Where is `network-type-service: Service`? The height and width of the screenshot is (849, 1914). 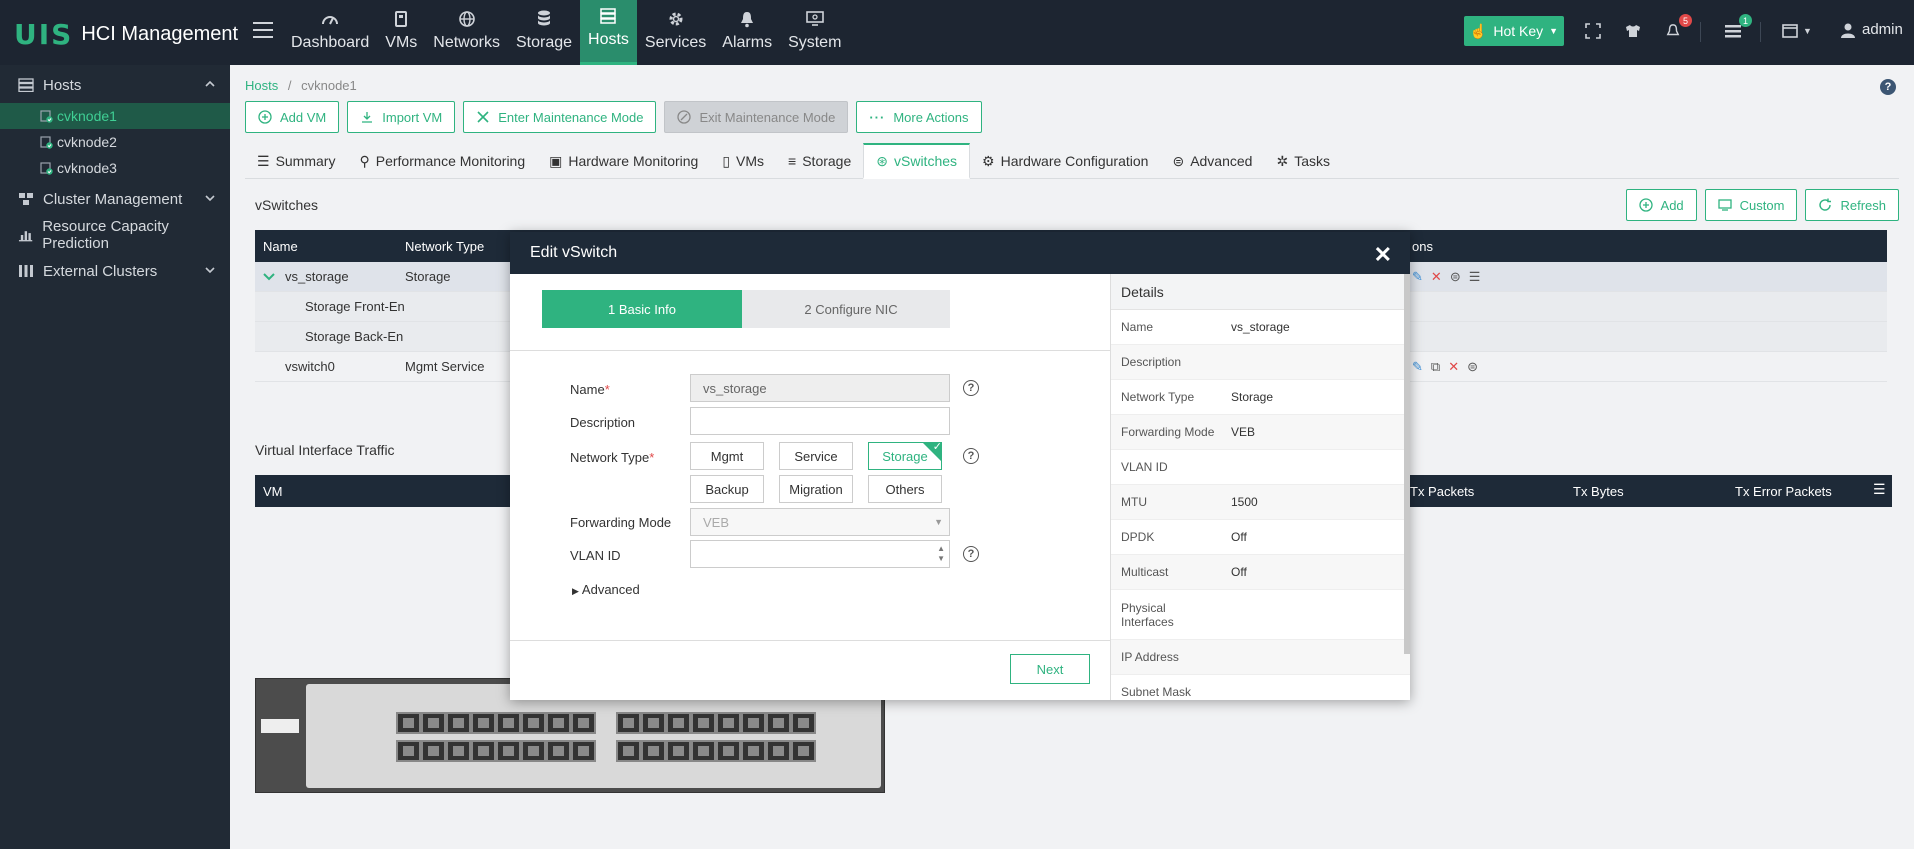
network-type-service: Service is located at coordinates (816, 456).